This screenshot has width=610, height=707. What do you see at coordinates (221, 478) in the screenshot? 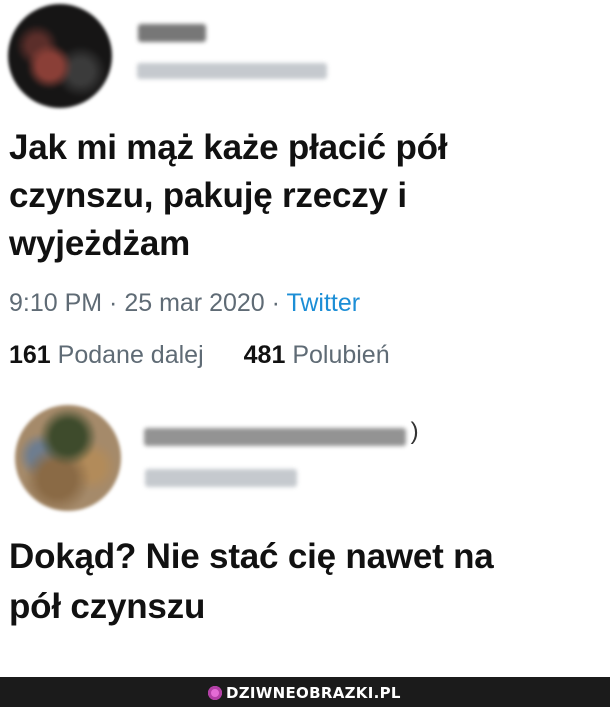
I see `reply-author-handle-blurred` at bounding box center [221, 478].